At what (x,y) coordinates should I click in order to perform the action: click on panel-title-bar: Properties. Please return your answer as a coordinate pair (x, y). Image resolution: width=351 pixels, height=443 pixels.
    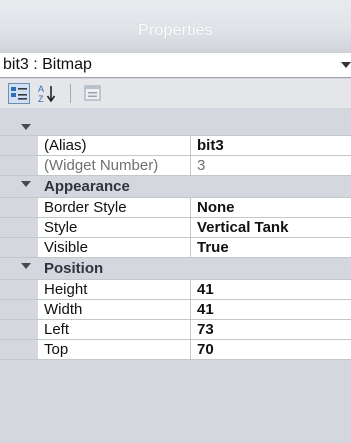
    Looking at the image, I should click on (175, 27).